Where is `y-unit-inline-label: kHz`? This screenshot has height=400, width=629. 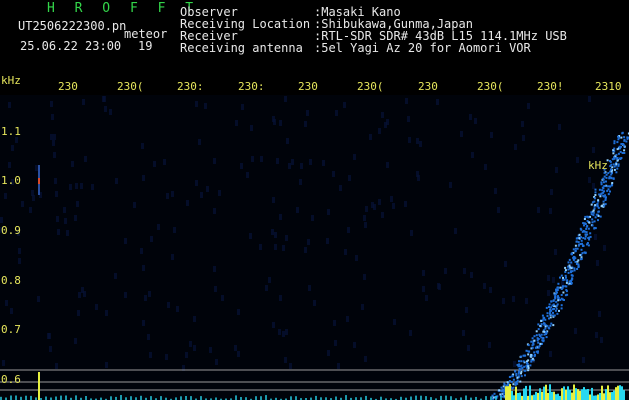 y-unit-inline-label: kHz is located at coordinates (598, 165).